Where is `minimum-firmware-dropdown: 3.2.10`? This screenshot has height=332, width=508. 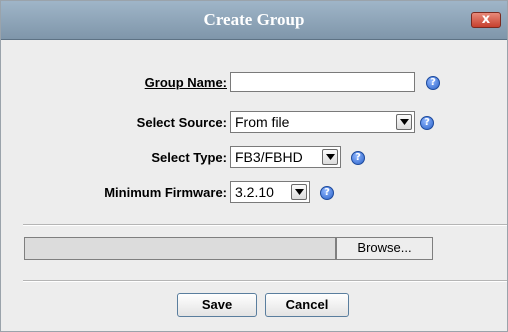
minimum-firmware-dropdown: 3.2.10 is located at coordinates (270, 192).